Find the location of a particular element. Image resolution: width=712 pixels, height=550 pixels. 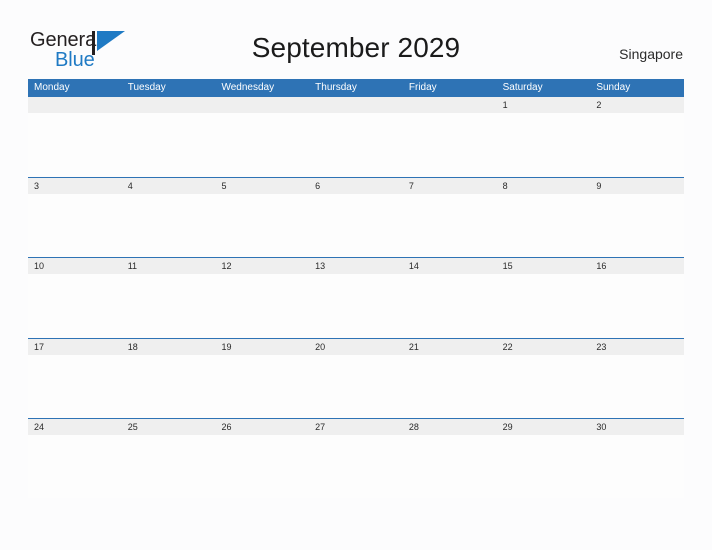

week-row: 10 11 12 13 14 15 16 is located at coordinates (356, 297).